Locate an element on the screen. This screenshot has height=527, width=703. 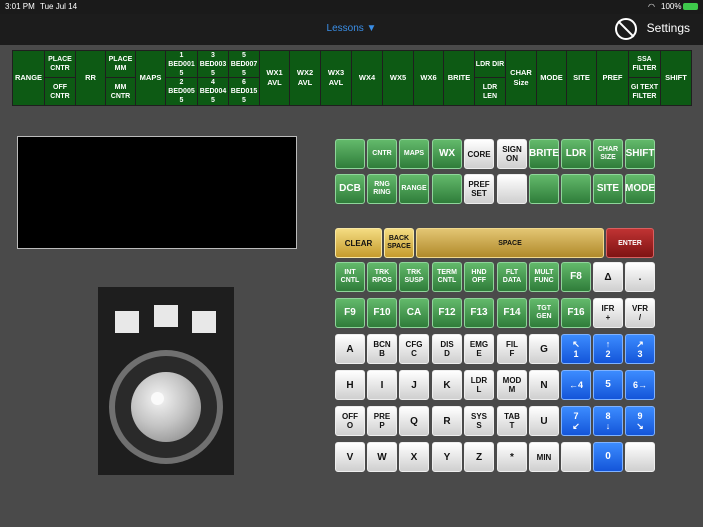
key-g: G is located at coordinates (544, 349).